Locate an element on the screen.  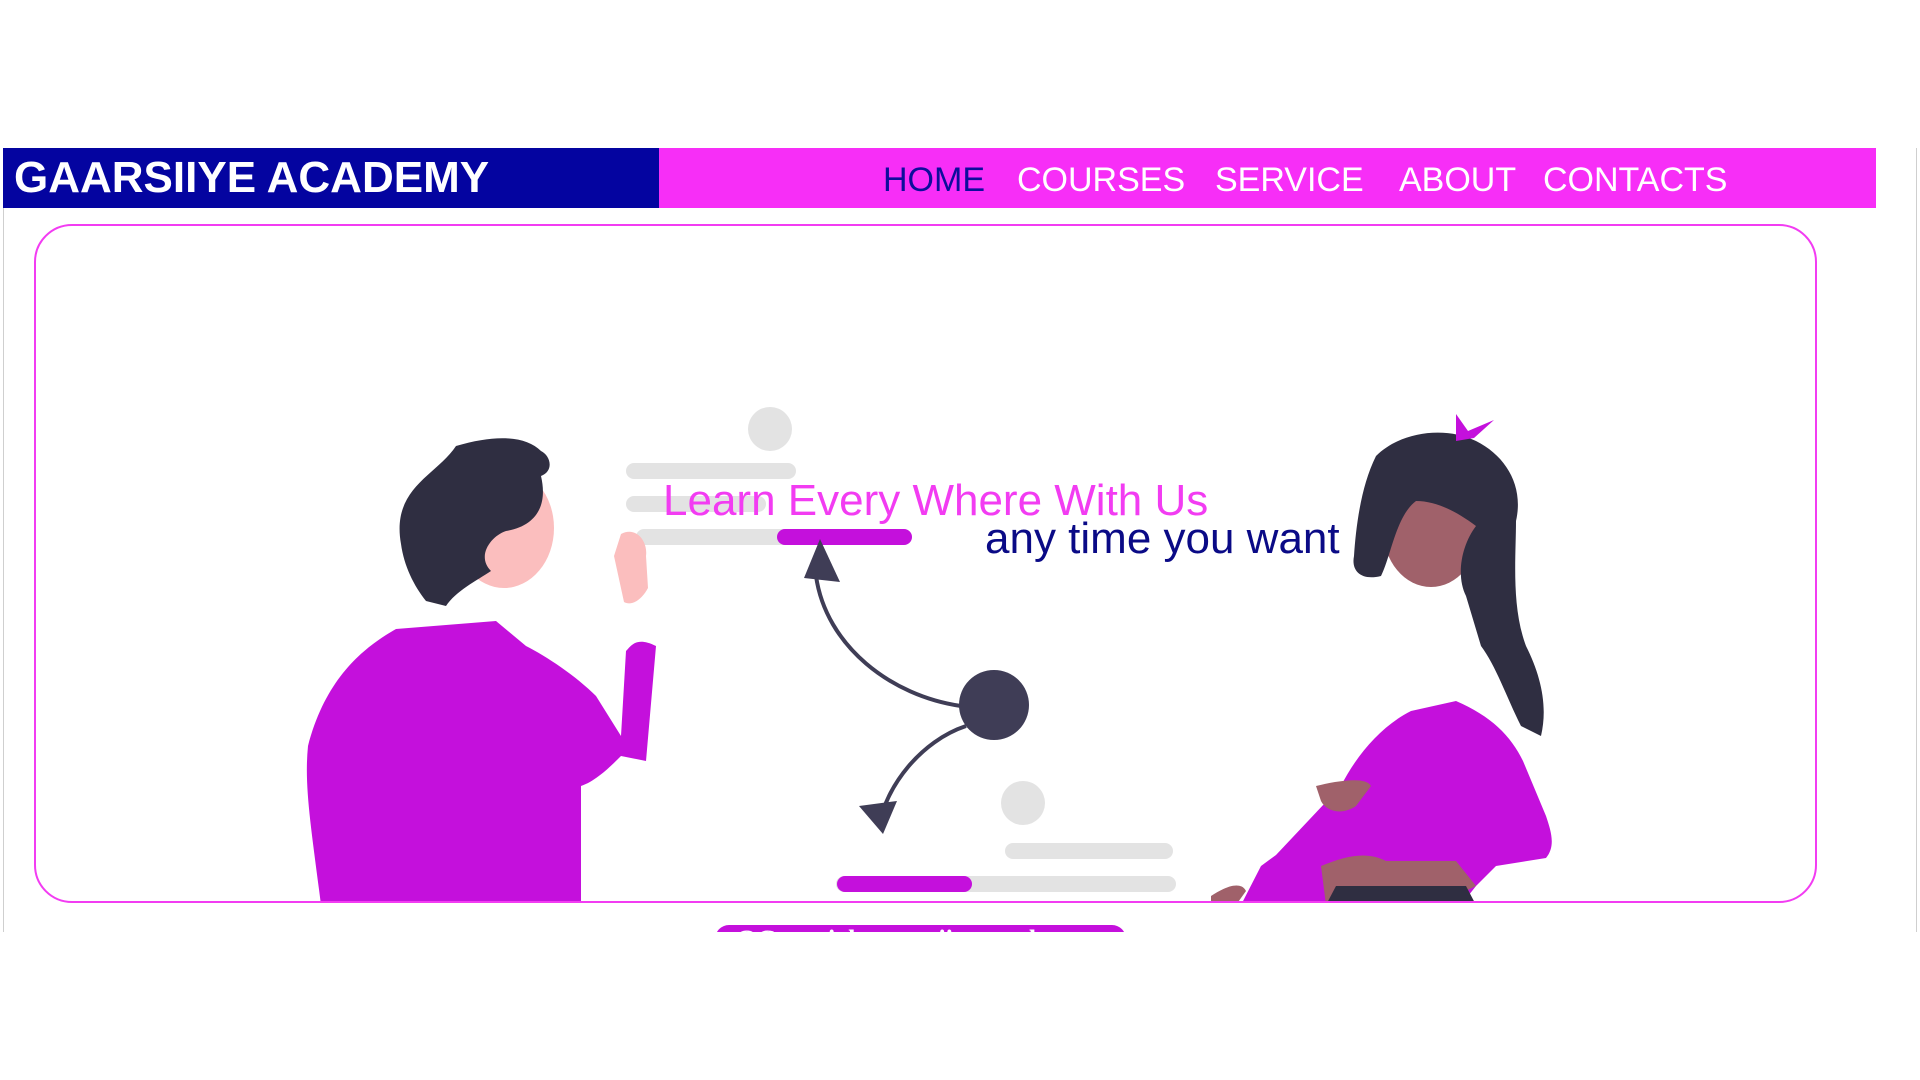
page-frame-edge is located at coordinates (1916, 540).